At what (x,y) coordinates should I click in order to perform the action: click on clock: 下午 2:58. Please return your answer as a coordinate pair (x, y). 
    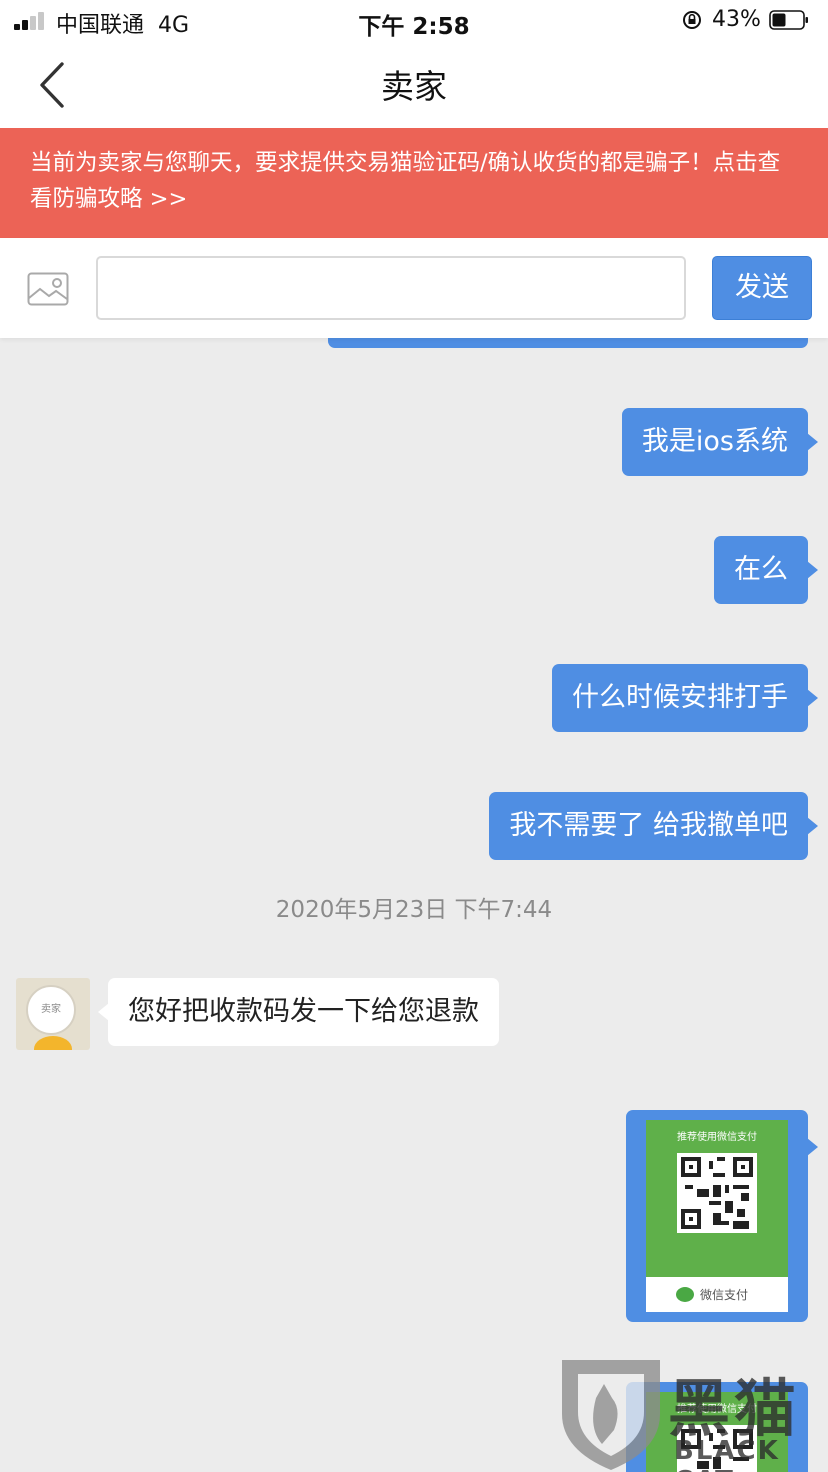
    Looking at the image, I should click on (414, 27).